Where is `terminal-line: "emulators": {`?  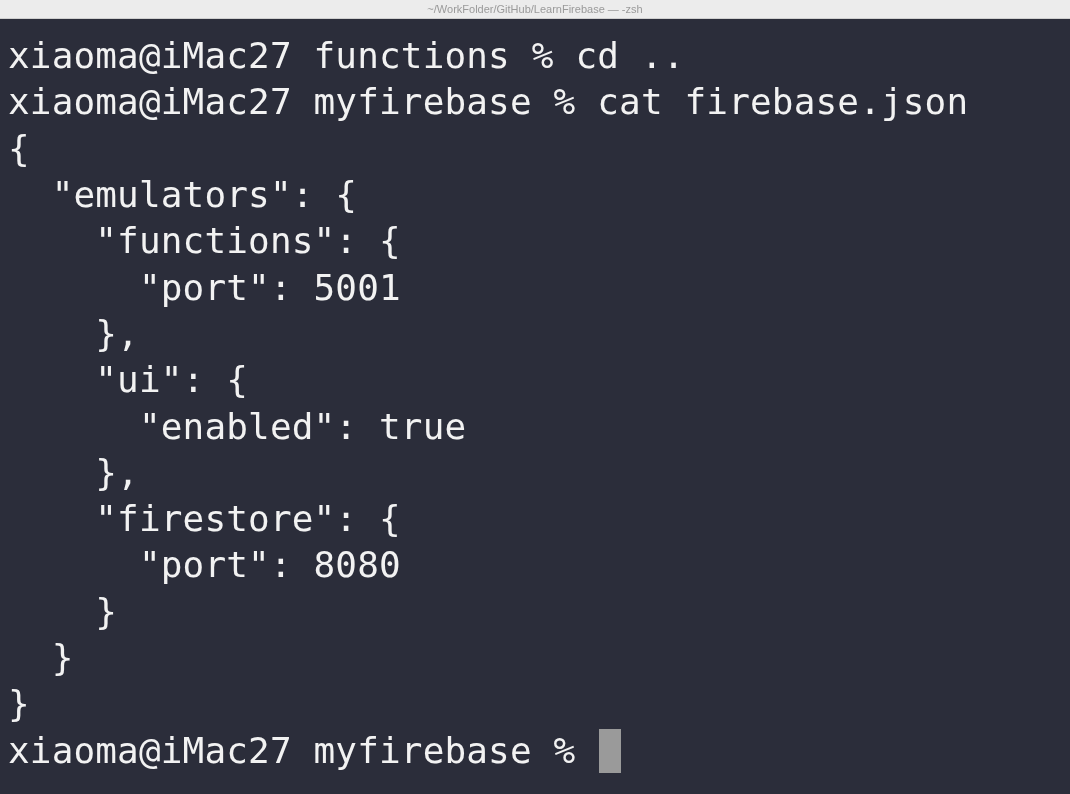 terminal-line: "emulators": { is located at coordinates (204, 195).